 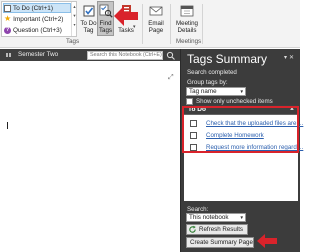 What do you see at coordinates (156, 11) in the screenshot?
I see `email-icon` at bounding box center [156, 11].